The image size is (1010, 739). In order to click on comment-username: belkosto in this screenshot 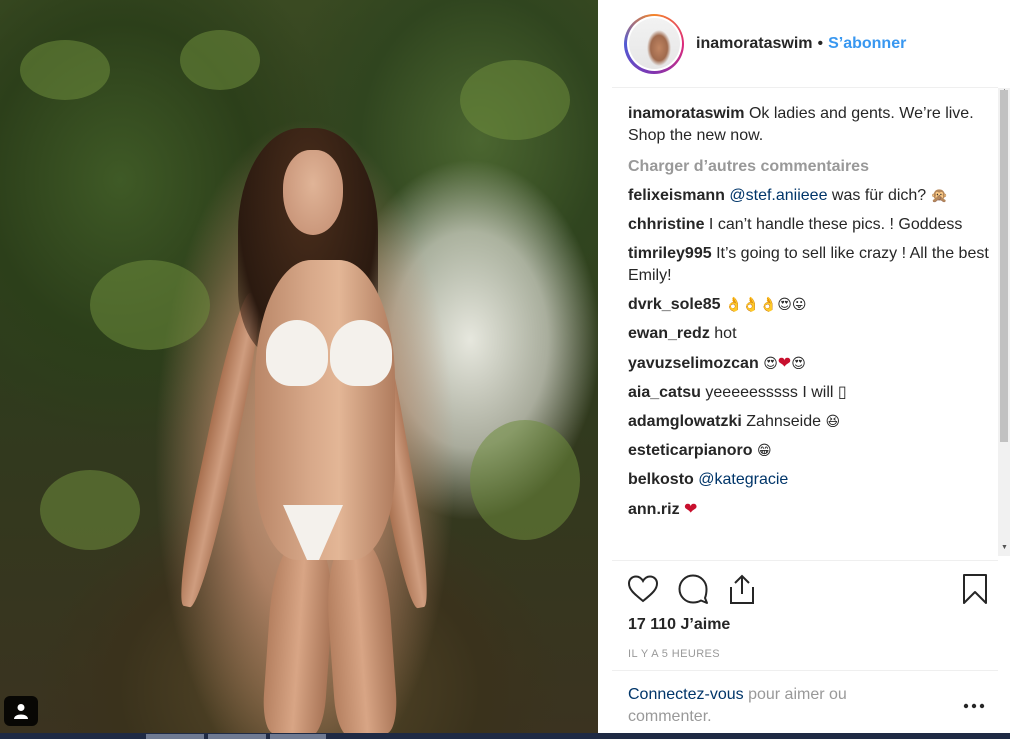, I will do `click(661, 479)`.